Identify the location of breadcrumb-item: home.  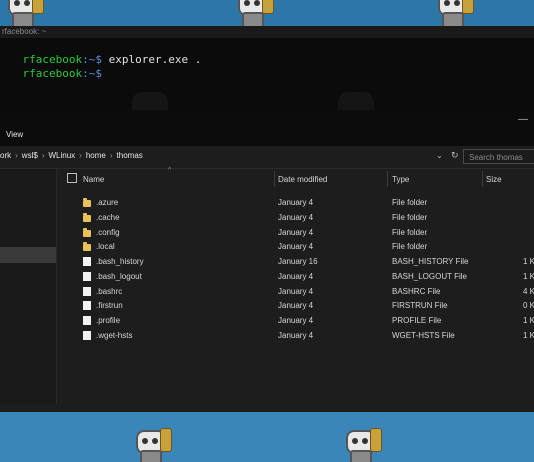
(96, 155).